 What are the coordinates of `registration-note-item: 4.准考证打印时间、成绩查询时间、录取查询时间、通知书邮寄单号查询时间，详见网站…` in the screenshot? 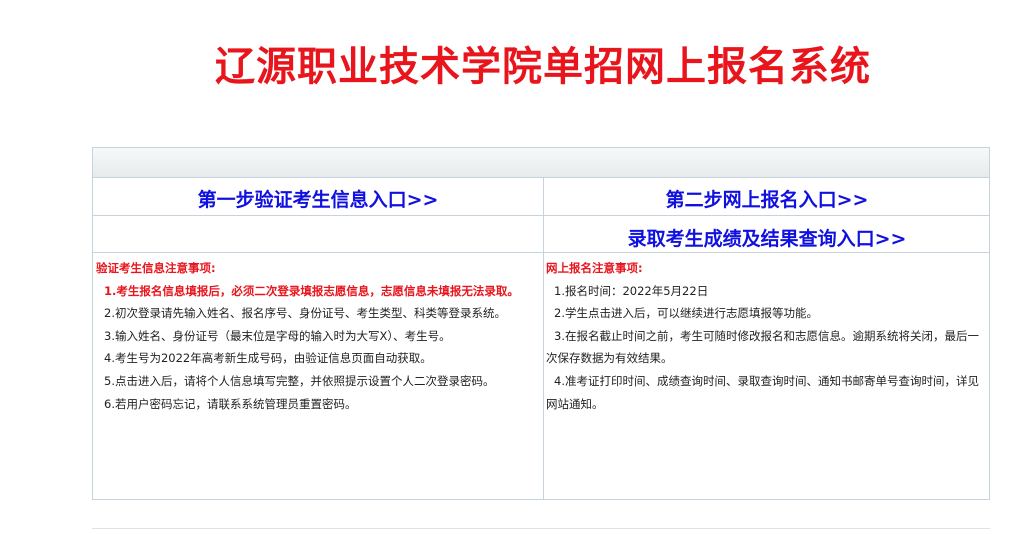 It's located at (762, 392).